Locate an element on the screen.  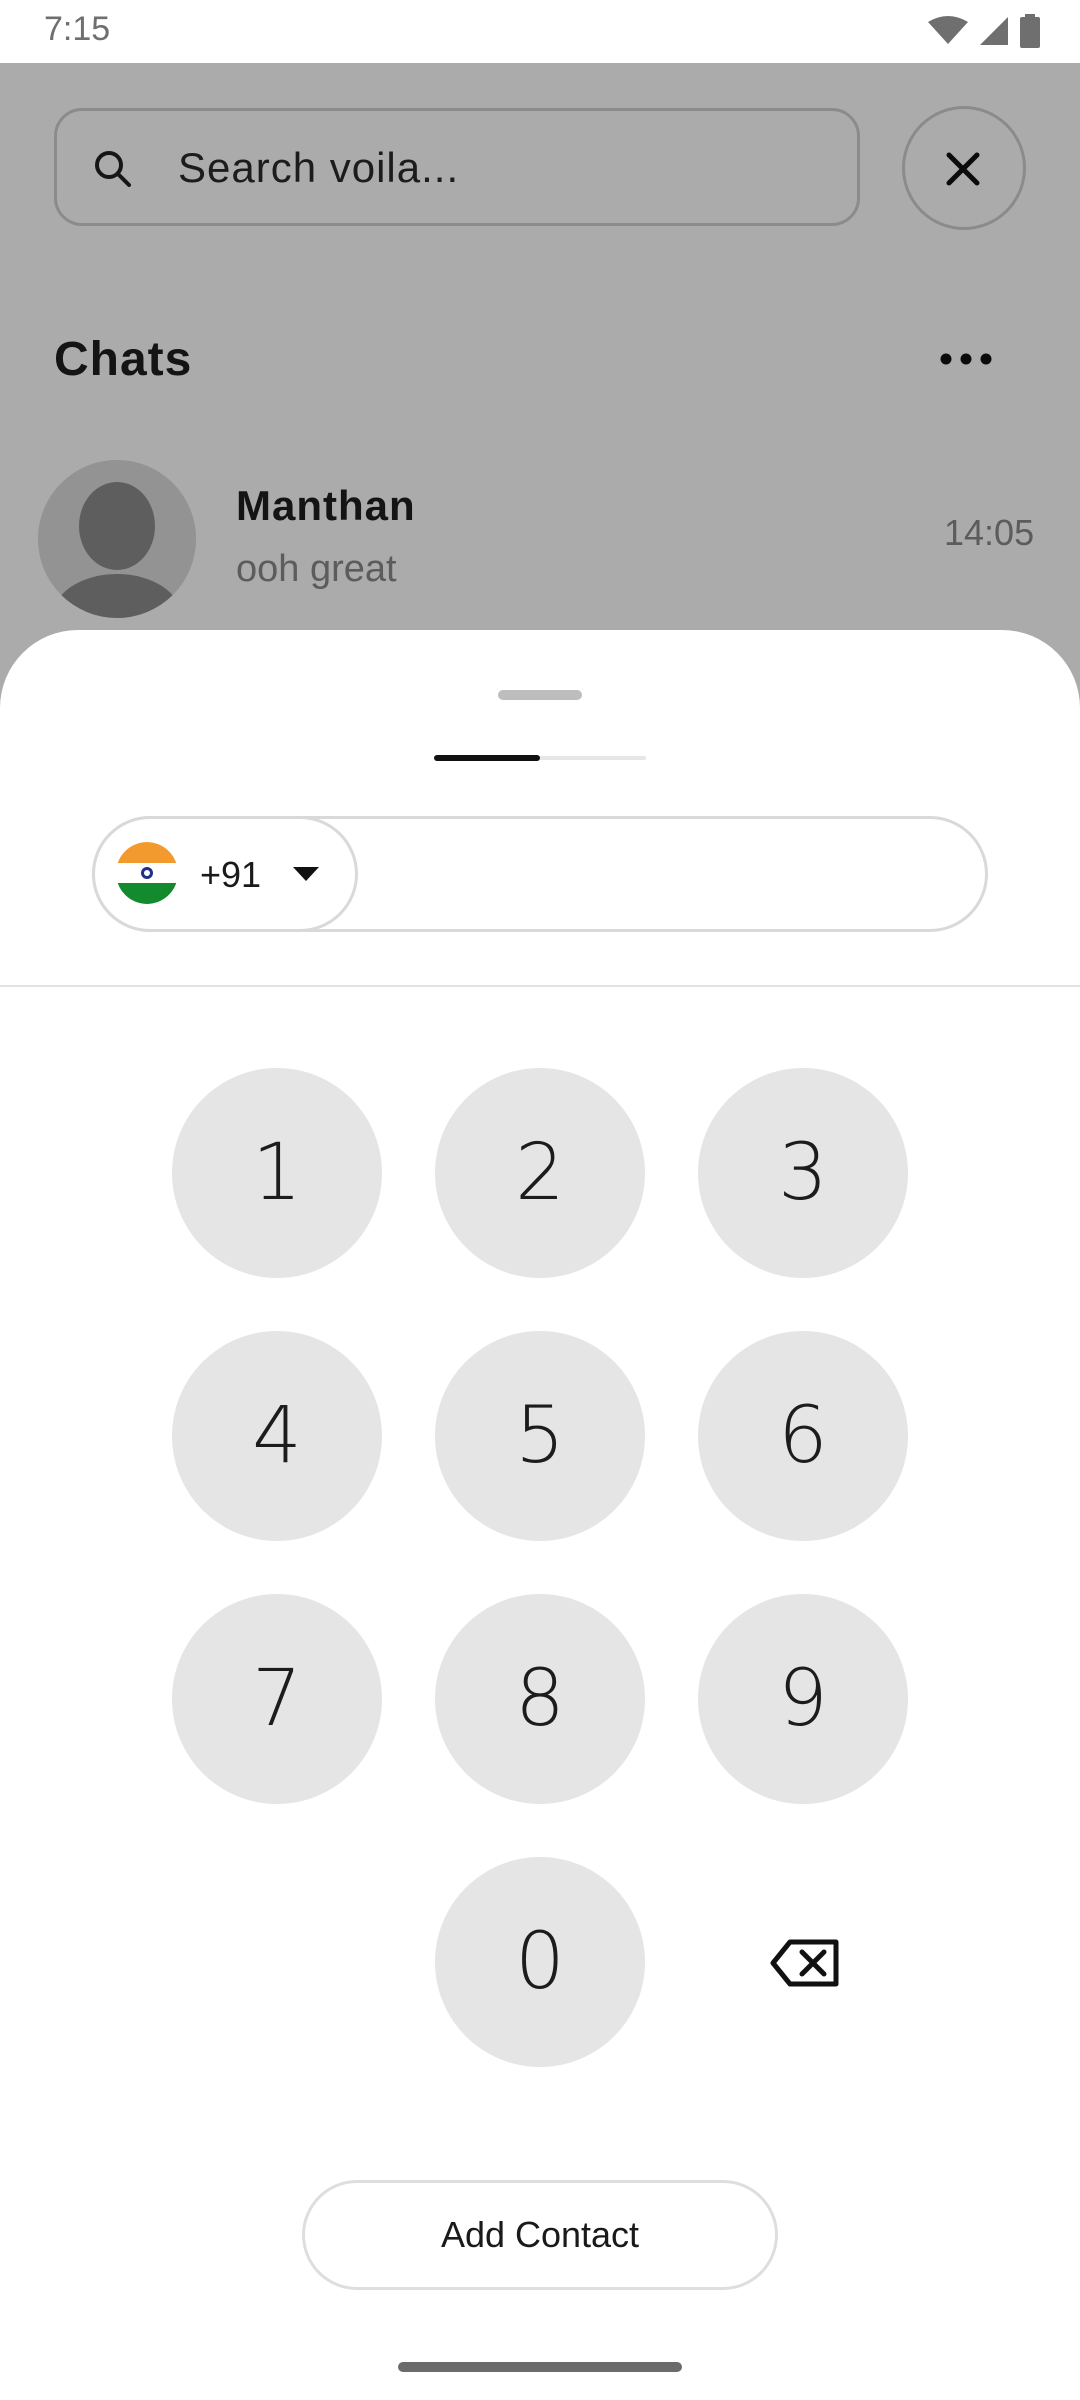
divider is located at coordinates (540, 986).